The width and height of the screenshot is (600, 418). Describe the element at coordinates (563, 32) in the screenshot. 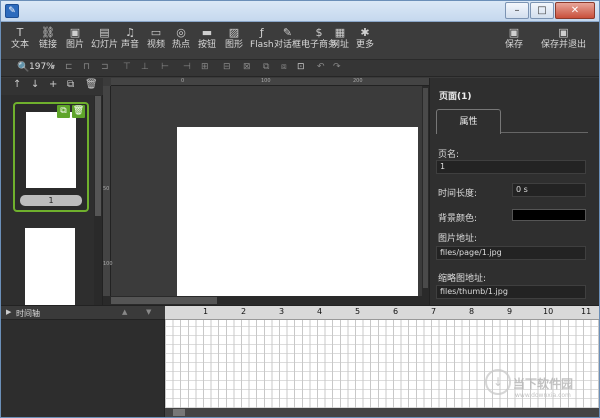

I see `save-exit-icon: ▣` at that location.